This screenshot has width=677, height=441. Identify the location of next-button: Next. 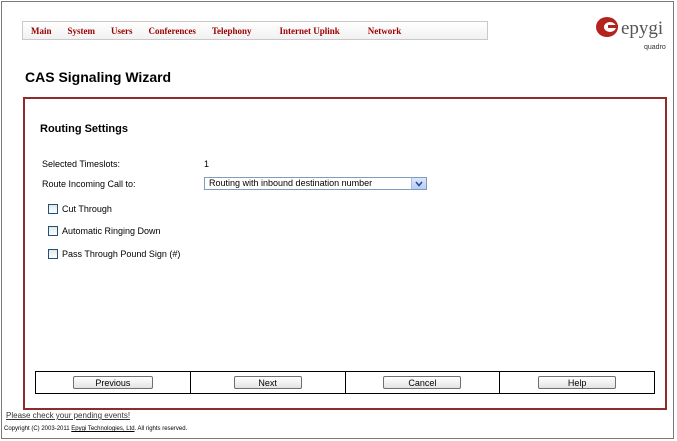
(267, 382).